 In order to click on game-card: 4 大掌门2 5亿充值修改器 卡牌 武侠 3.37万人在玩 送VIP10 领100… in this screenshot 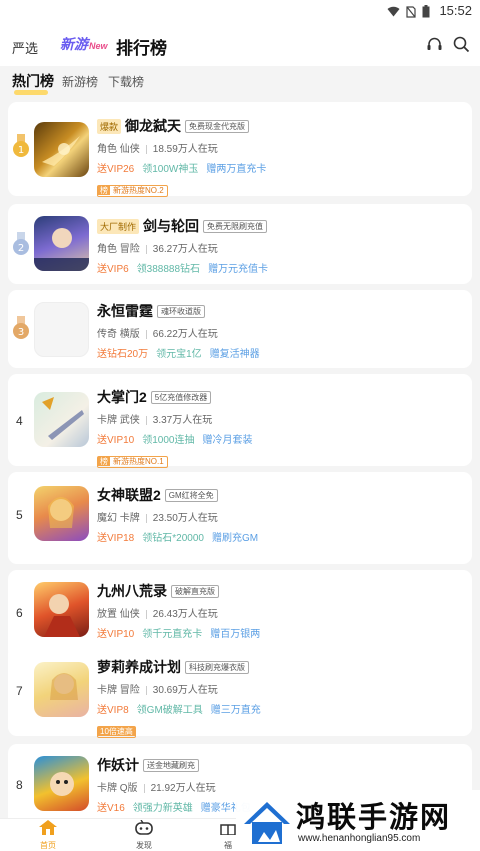, I will do `click(240, 421)`.